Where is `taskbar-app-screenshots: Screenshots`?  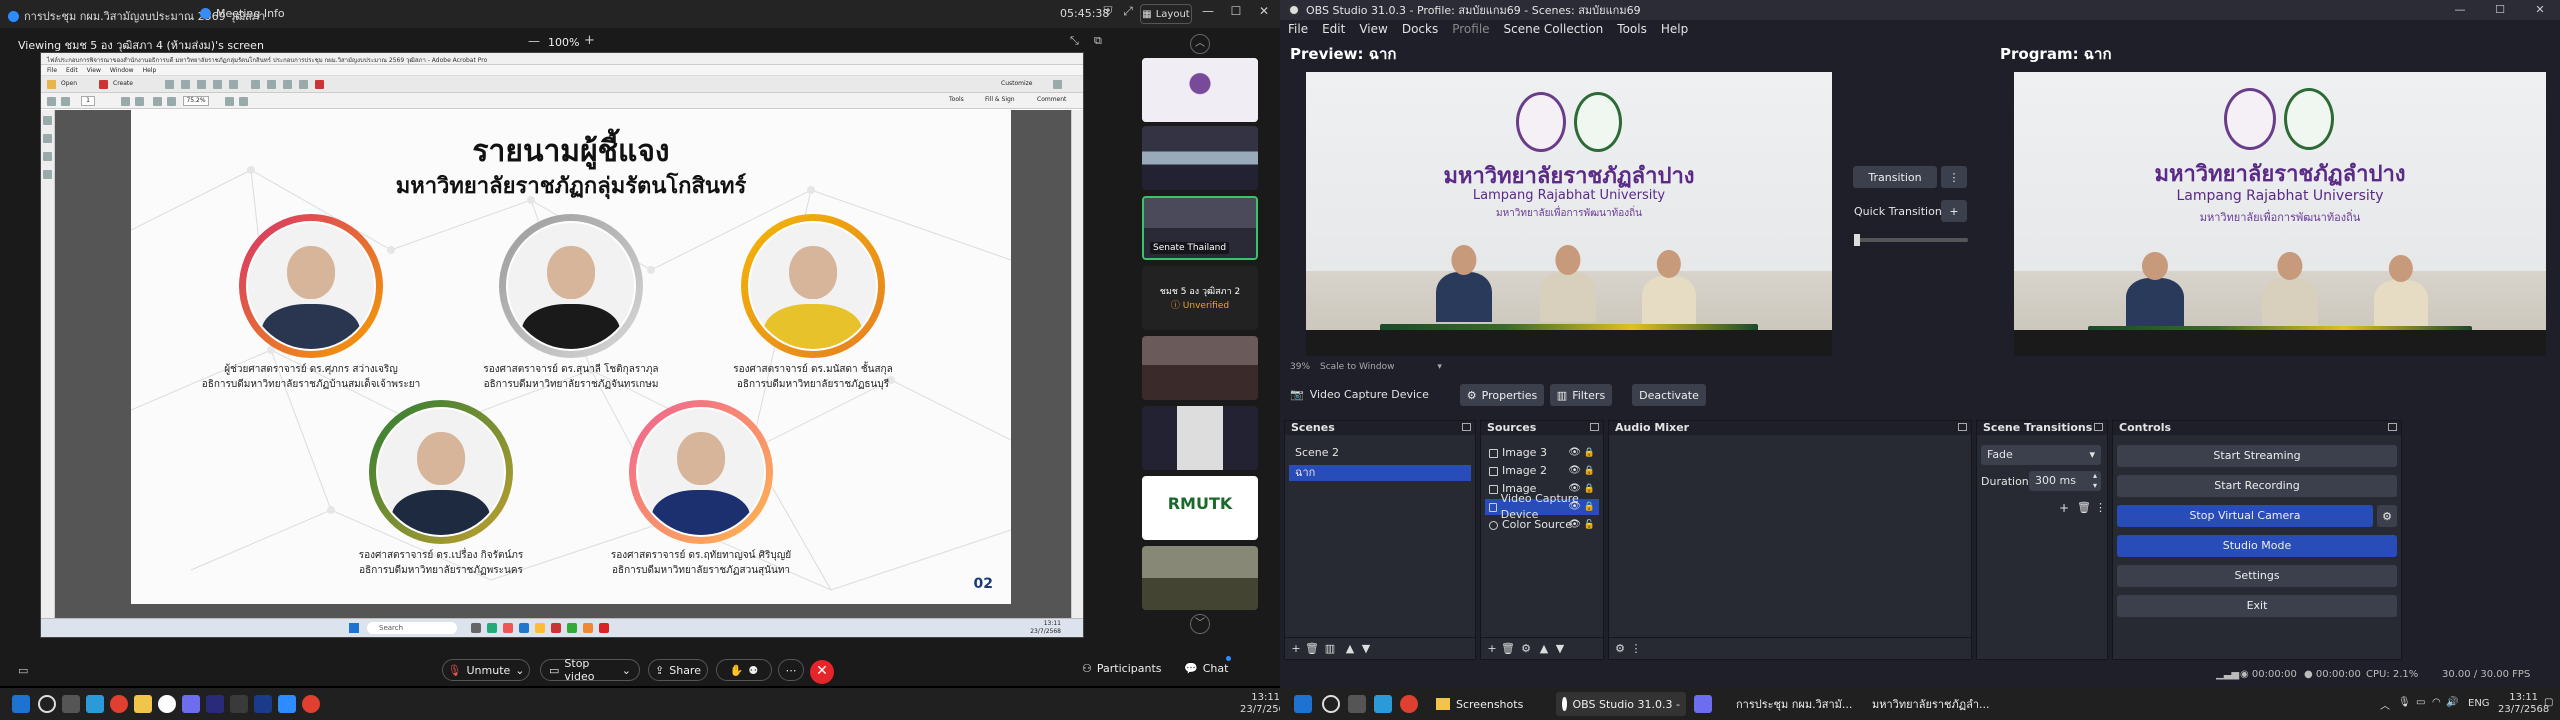 taskbar-app-screenshots: Screenshots is located at coordinates (1490, 704).